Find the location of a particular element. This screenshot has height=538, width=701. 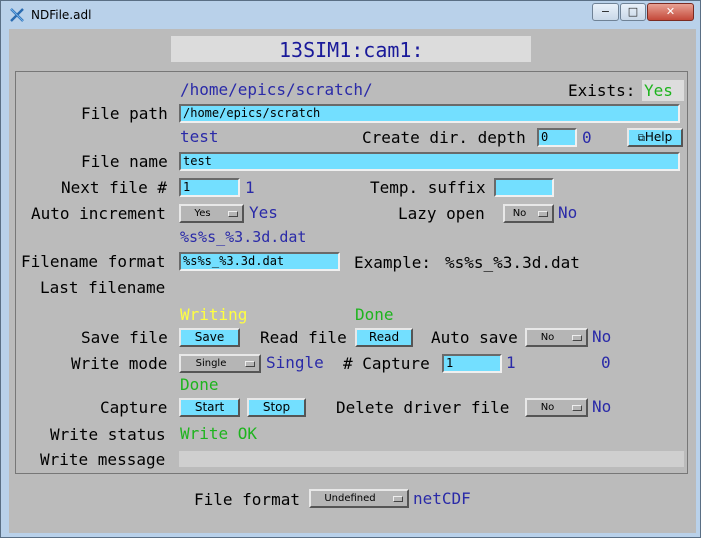

close-icon: ✕ is located at coordinates (670, 11).